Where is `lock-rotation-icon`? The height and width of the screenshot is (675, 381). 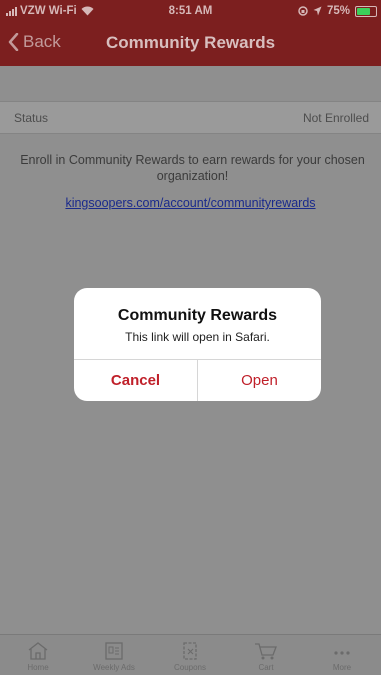
lock-rotation-icon is located at coordinates (303, 11).